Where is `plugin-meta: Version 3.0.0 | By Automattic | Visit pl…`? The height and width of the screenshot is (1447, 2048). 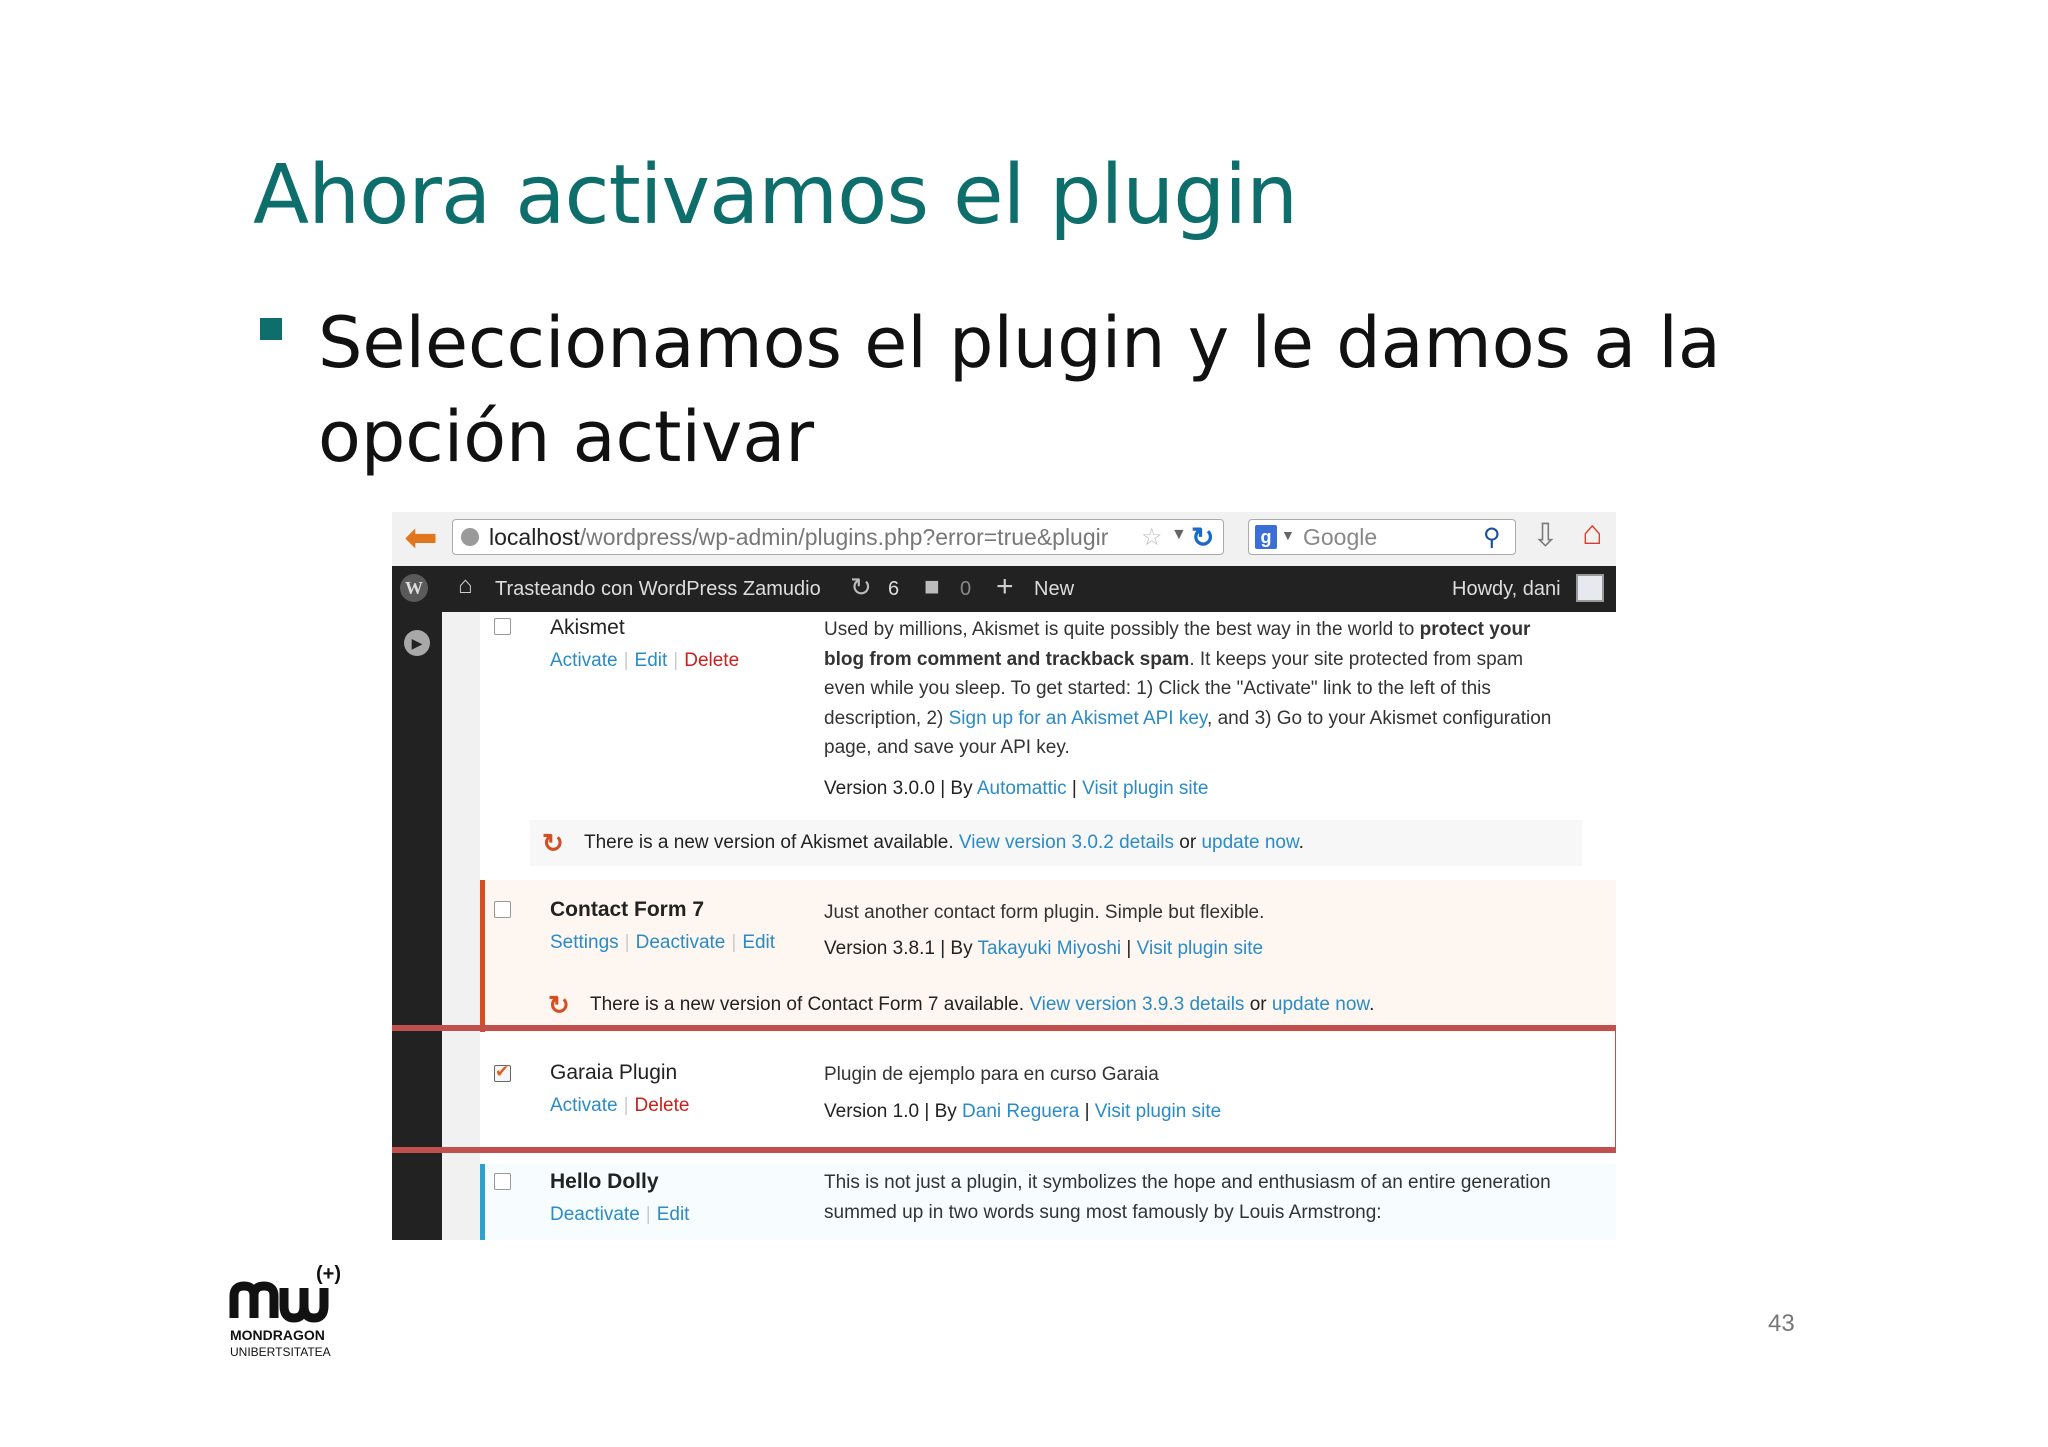
plugin-meta: Version 3.0.0 | By Automattic | Visit pl… is located at coordinates (1016, 788).